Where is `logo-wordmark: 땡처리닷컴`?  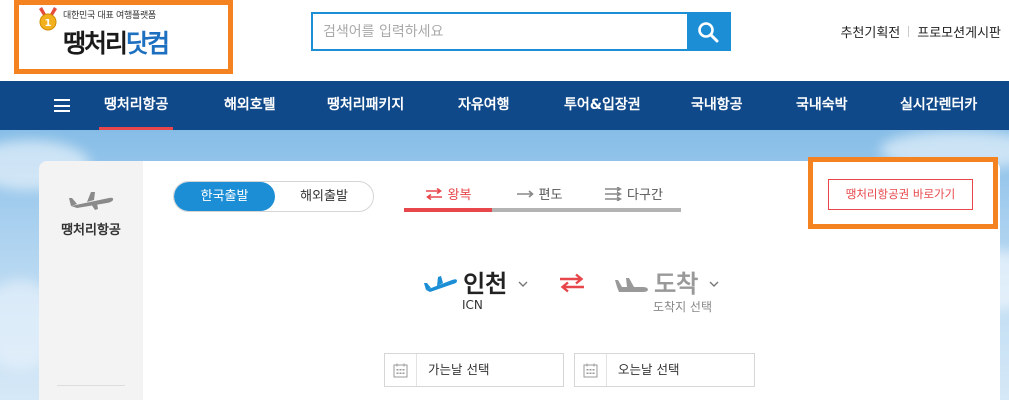
logo-wordmark: 땡처리닷컴 is located at coordinates (116, 42).